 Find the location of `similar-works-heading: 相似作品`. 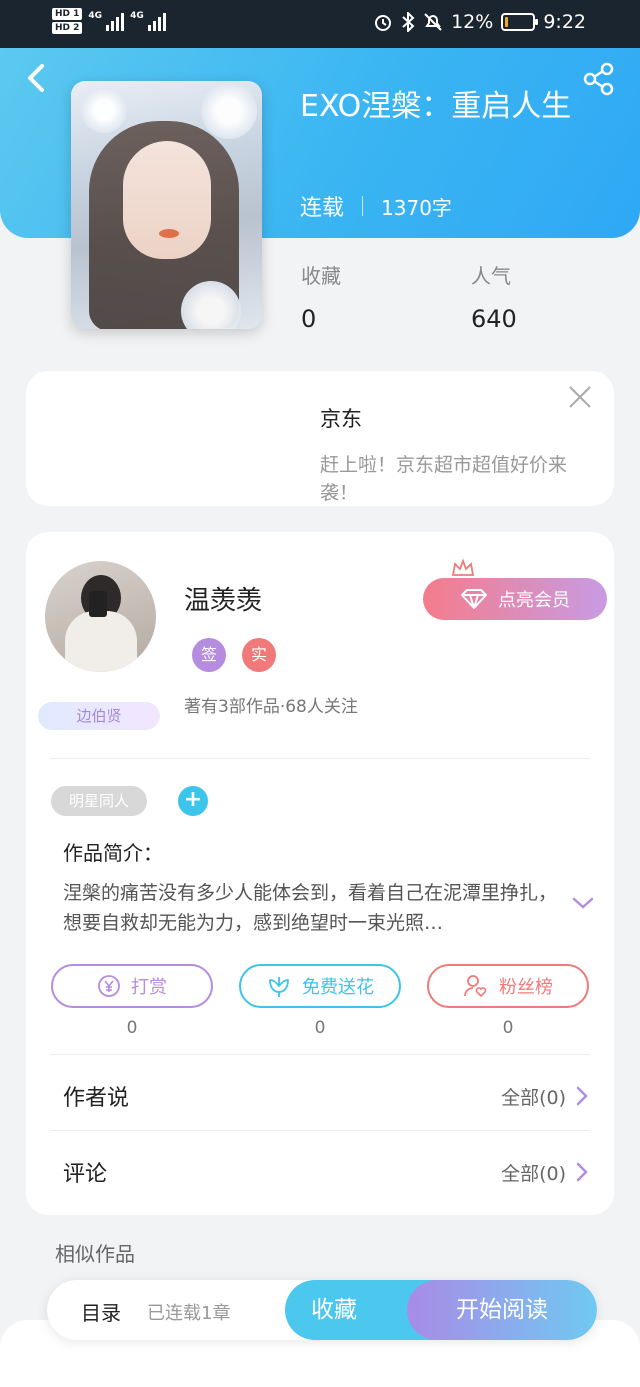

similar-works-heading: 相似作品 is located at coordinates (95, 1254).